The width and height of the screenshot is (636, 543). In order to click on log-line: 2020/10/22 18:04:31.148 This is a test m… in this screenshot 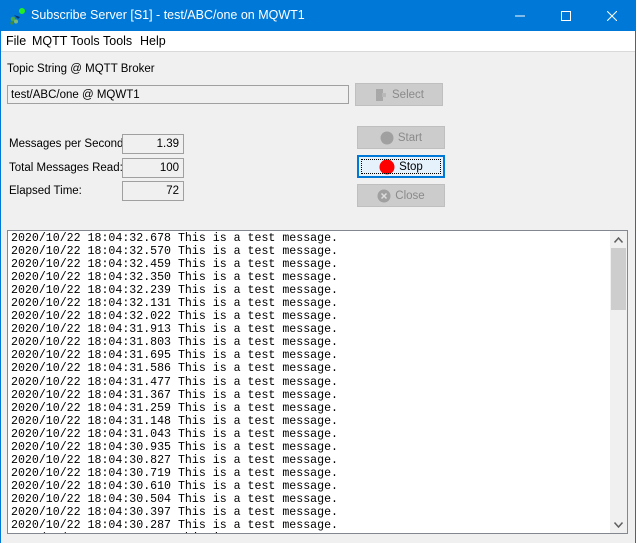, I will do `click(174, 421)`.